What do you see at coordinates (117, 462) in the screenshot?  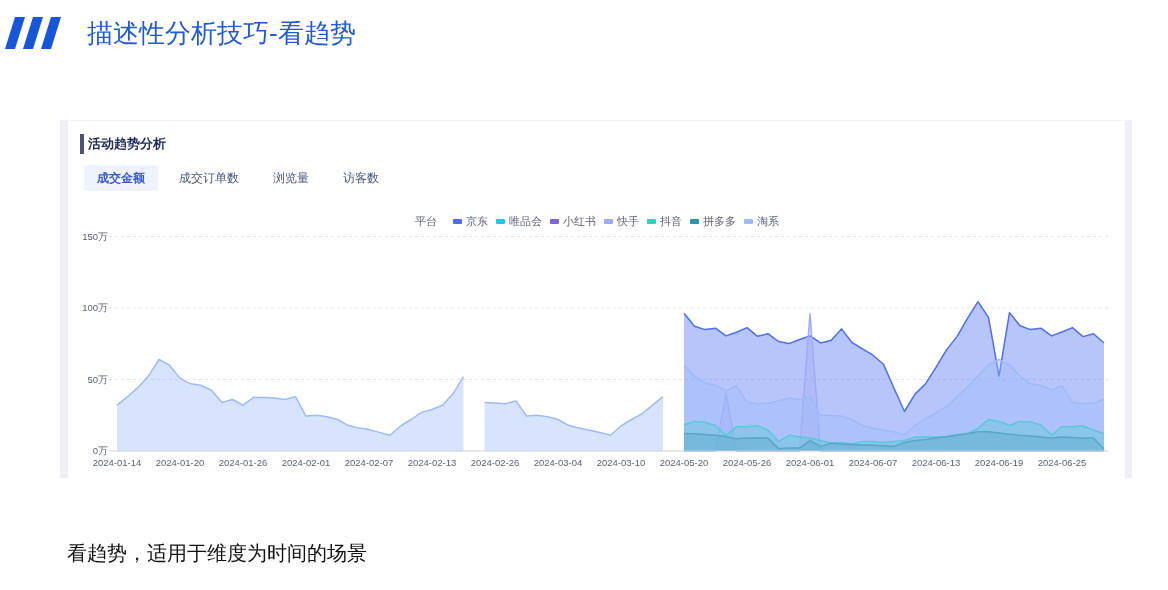 I see `axis-label: 2024-01-14` at bounding box center [117, 462].